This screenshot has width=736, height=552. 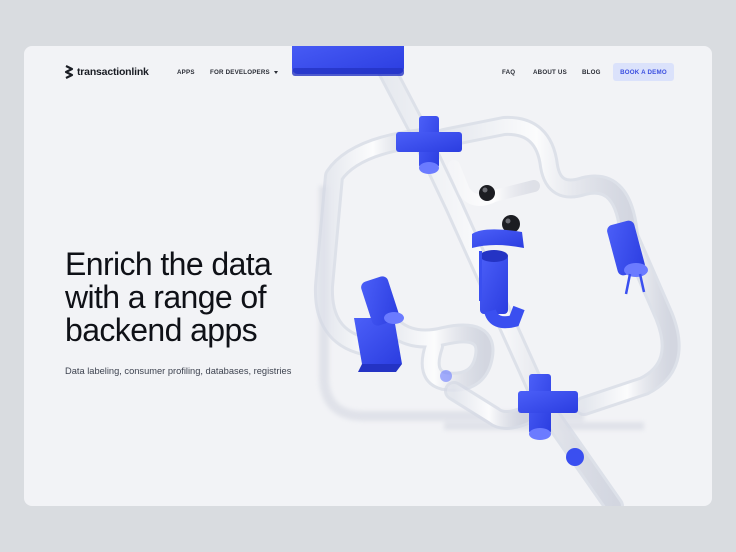 I want to click on hero-title-line-1: Enrich the data, so click(x=168, y=264).